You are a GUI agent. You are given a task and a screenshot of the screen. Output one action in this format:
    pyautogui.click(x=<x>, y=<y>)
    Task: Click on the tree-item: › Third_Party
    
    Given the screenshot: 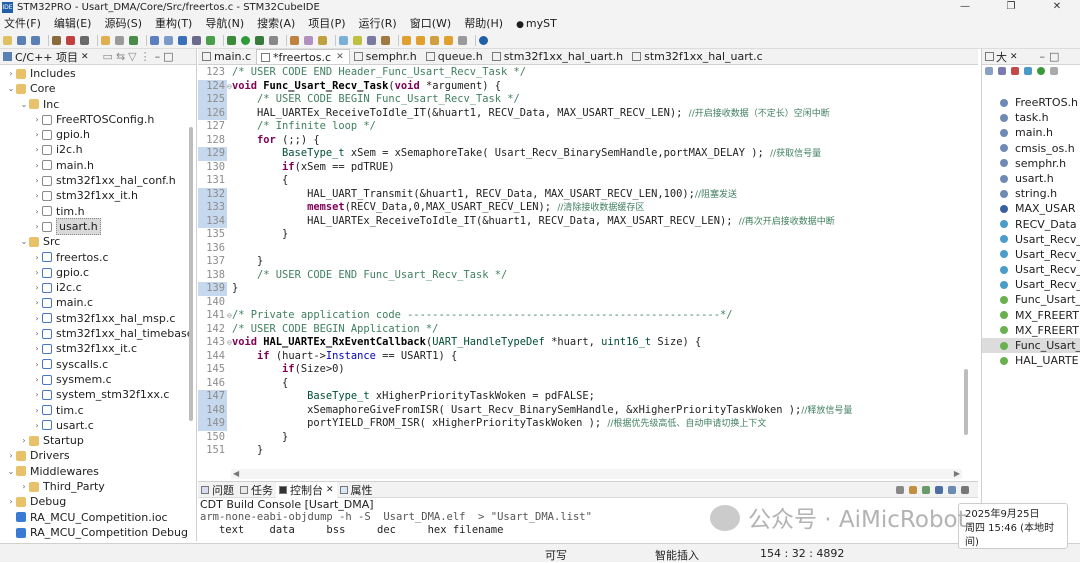 What is the action you would take?
    pyautogui.click(x=98, y=486)
    